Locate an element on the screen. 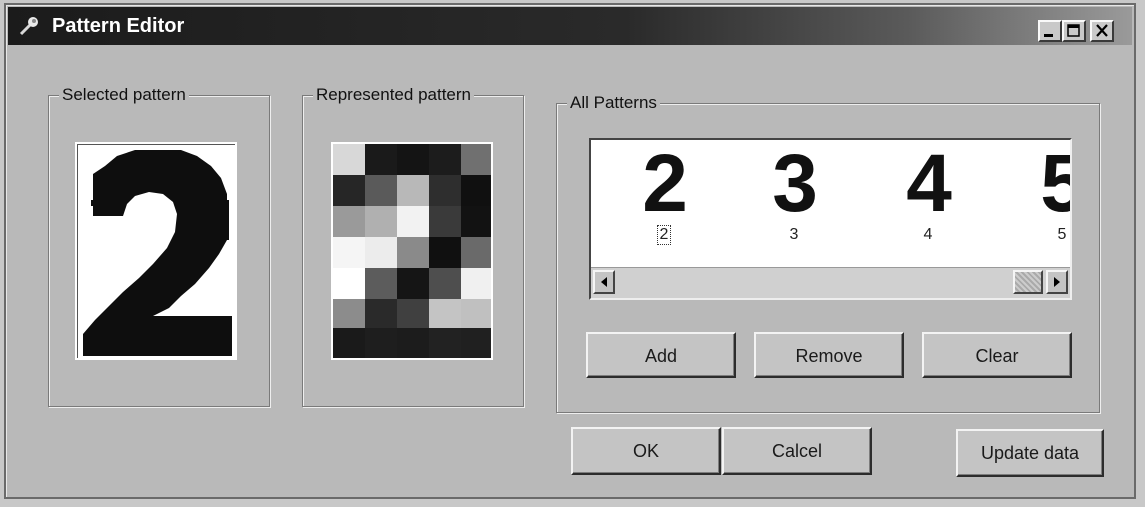  selected-pattern-group: Selected pattern is located at coordinates (159, 246).